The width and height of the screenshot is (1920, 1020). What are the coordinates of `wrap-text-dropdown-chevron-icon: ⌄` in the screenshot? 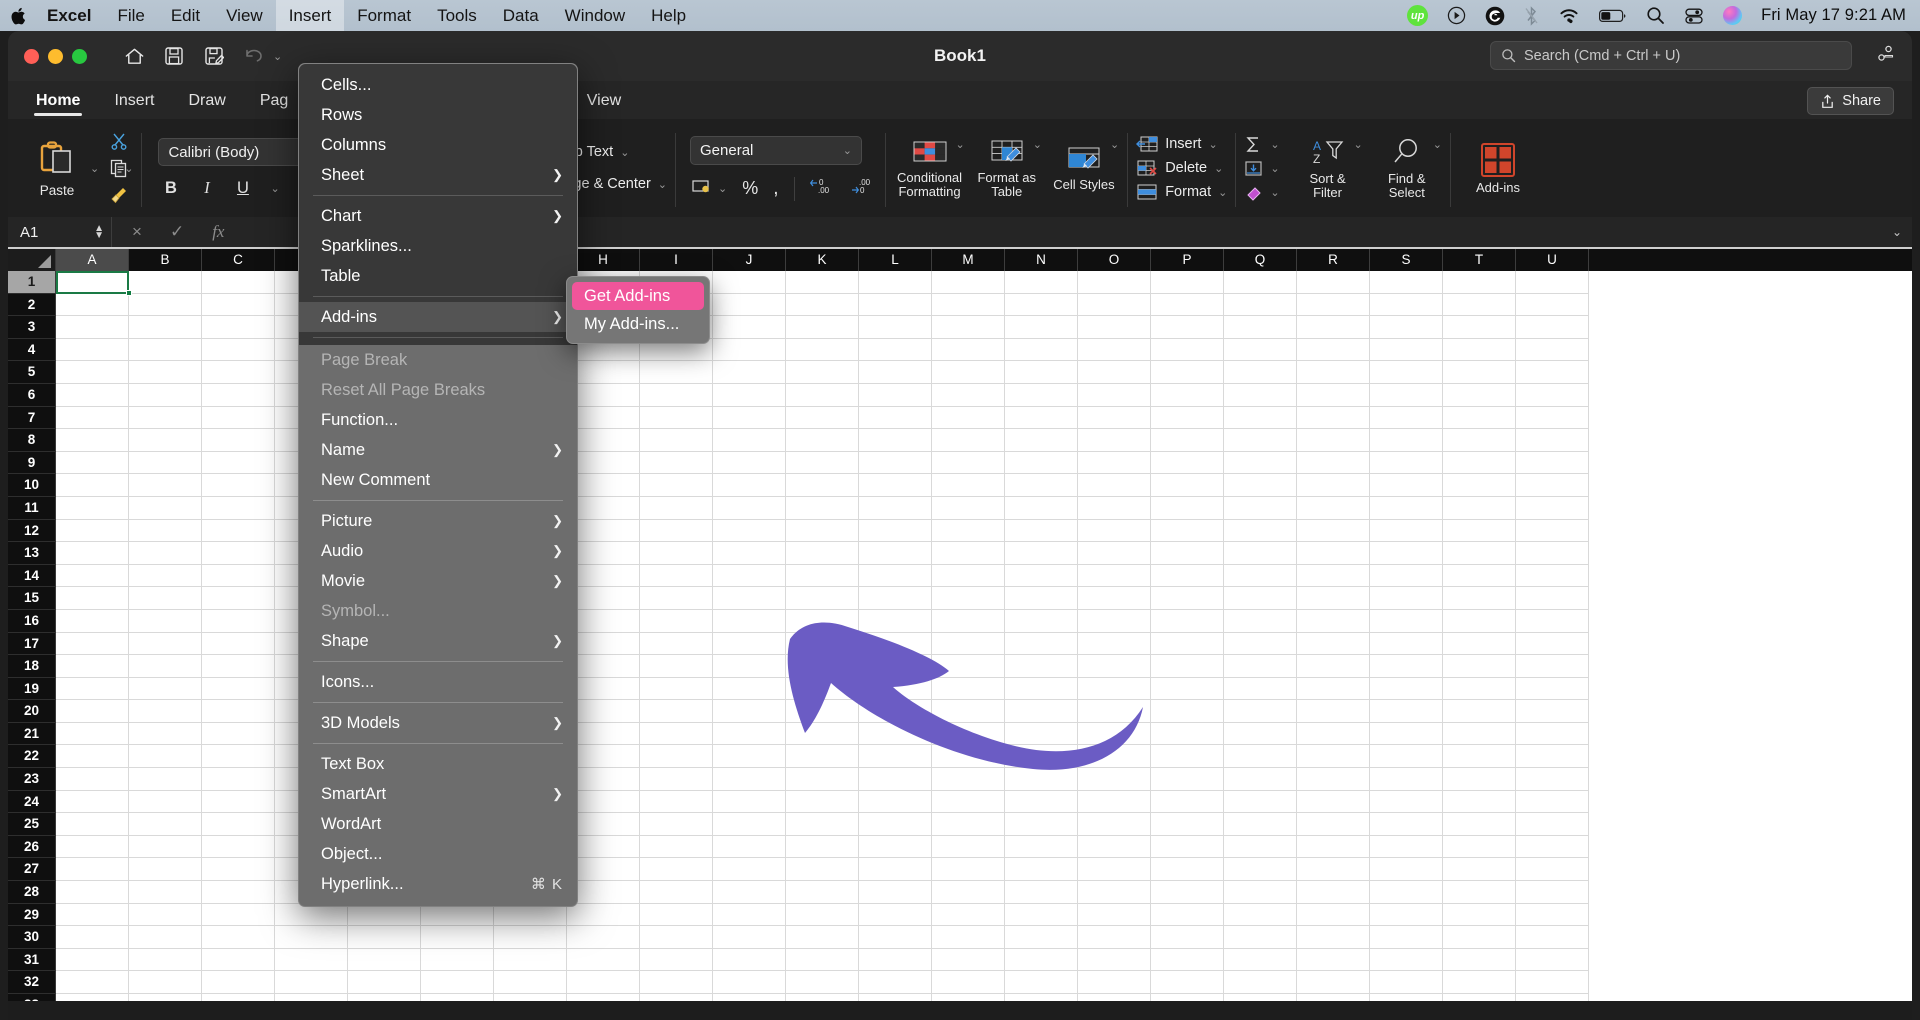 It's located at (624, 152).